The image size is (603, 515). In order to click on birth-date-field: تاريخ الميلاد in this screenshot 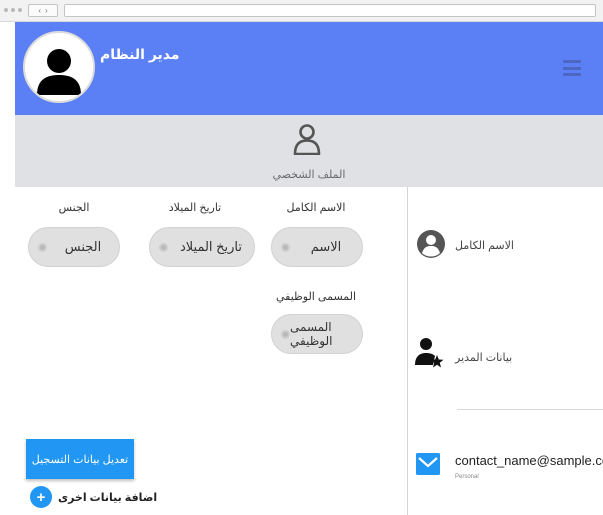, I will do `click(202, 247)`.